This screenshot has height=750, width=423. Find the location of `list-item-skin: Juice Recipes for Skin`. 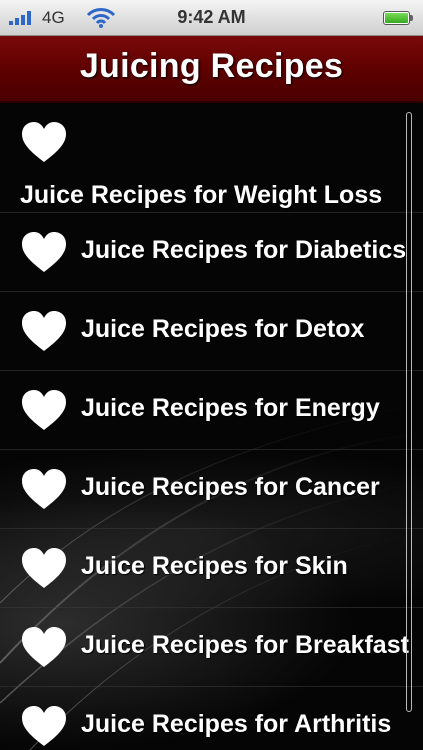

list-item-skin: Juice Recipes for Skin is located at coordinates (211, 568).